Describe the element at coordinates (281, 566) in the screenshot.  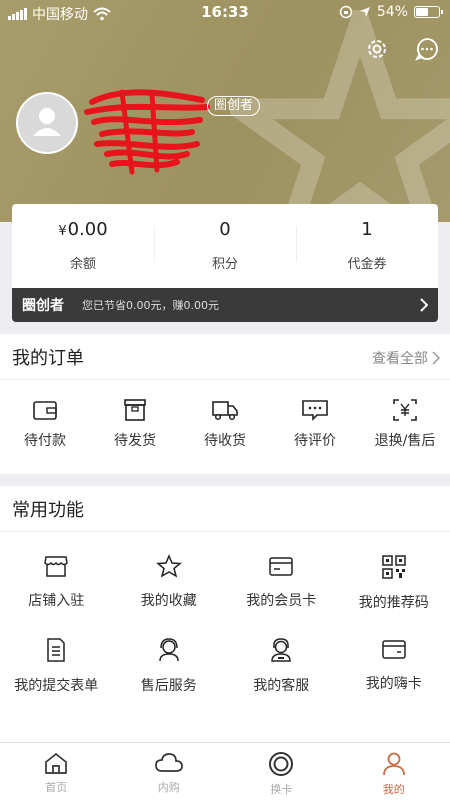
I see `member-card-icon` at that location.